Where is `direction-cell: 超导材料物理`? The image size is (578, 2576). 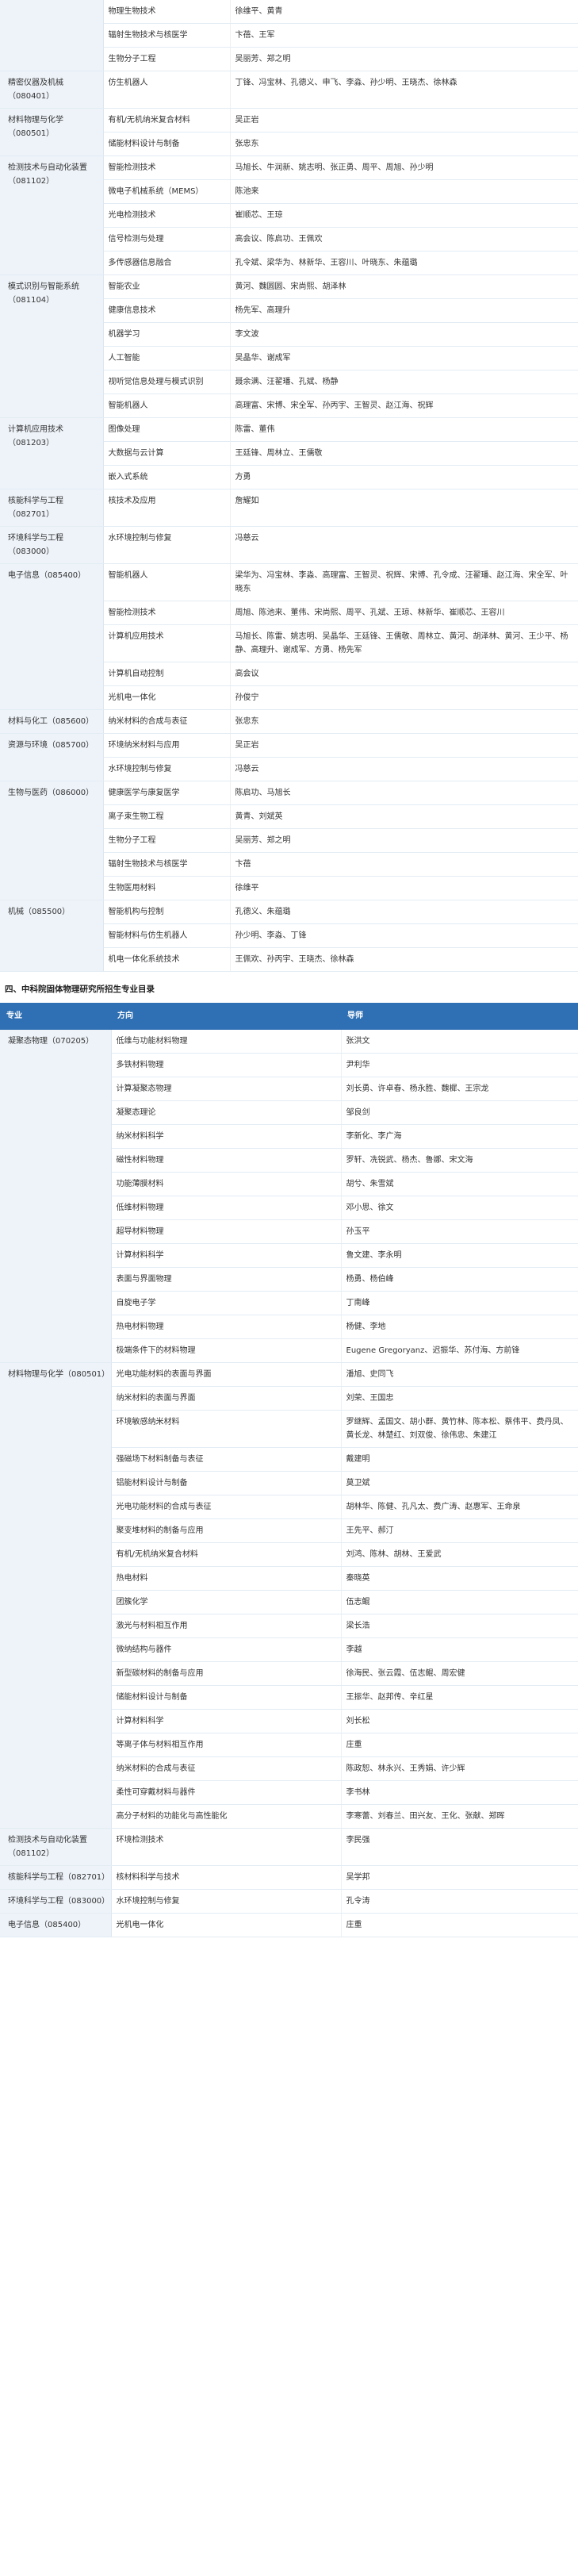
direction-cell: 超导材料物理 is located at coordinates (226, 1231).